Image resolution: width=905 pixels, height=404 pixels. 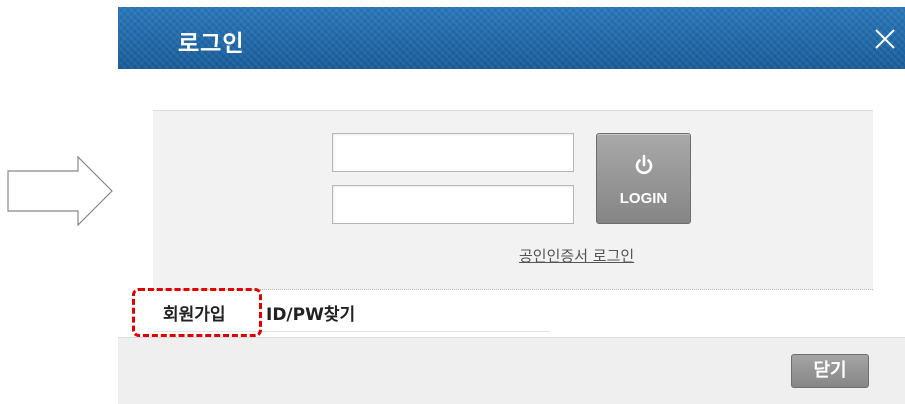 What do you see at coordinates (211, 44) in the screenshot?
I see `dialog-title: 로그인` at bounding box center [211, 44].